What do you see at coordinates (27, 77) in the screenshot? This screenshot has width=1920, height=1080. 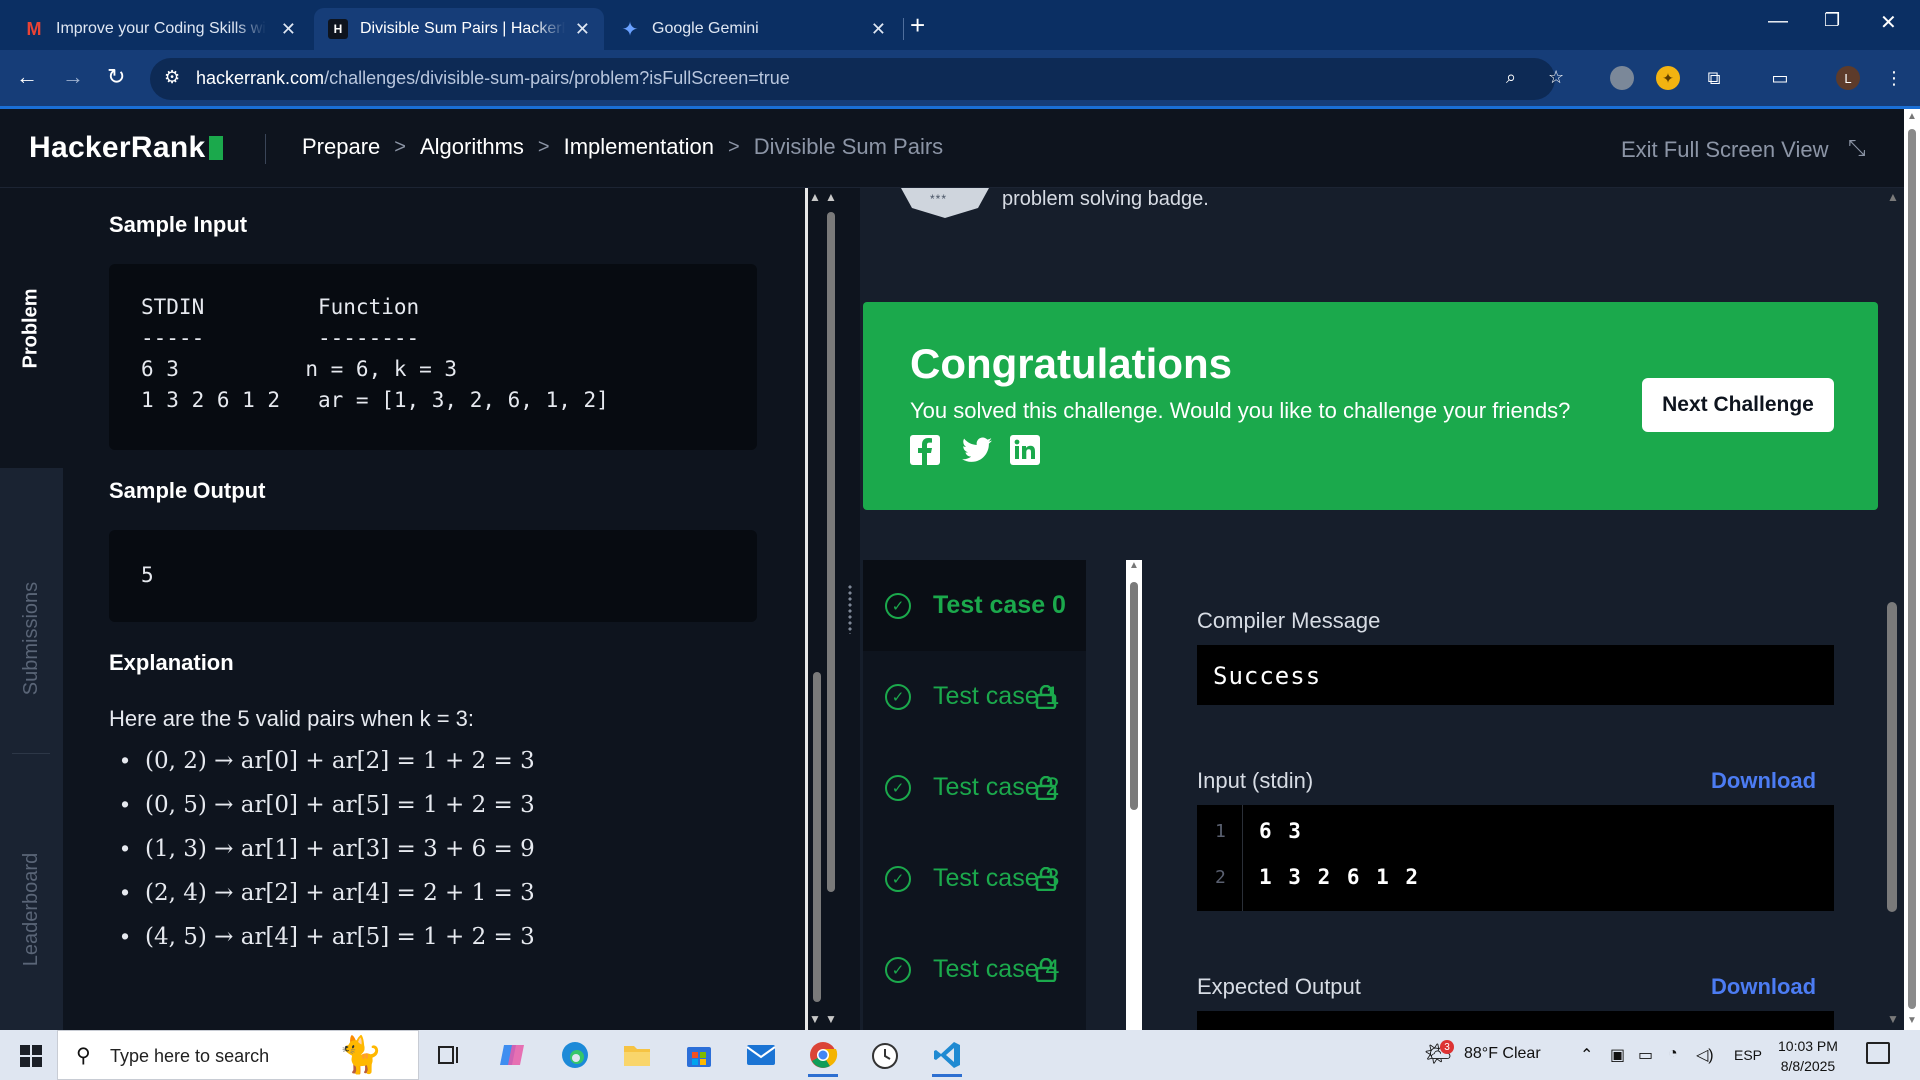 I see `back-icon: ←` at bounding box center [27, 77].